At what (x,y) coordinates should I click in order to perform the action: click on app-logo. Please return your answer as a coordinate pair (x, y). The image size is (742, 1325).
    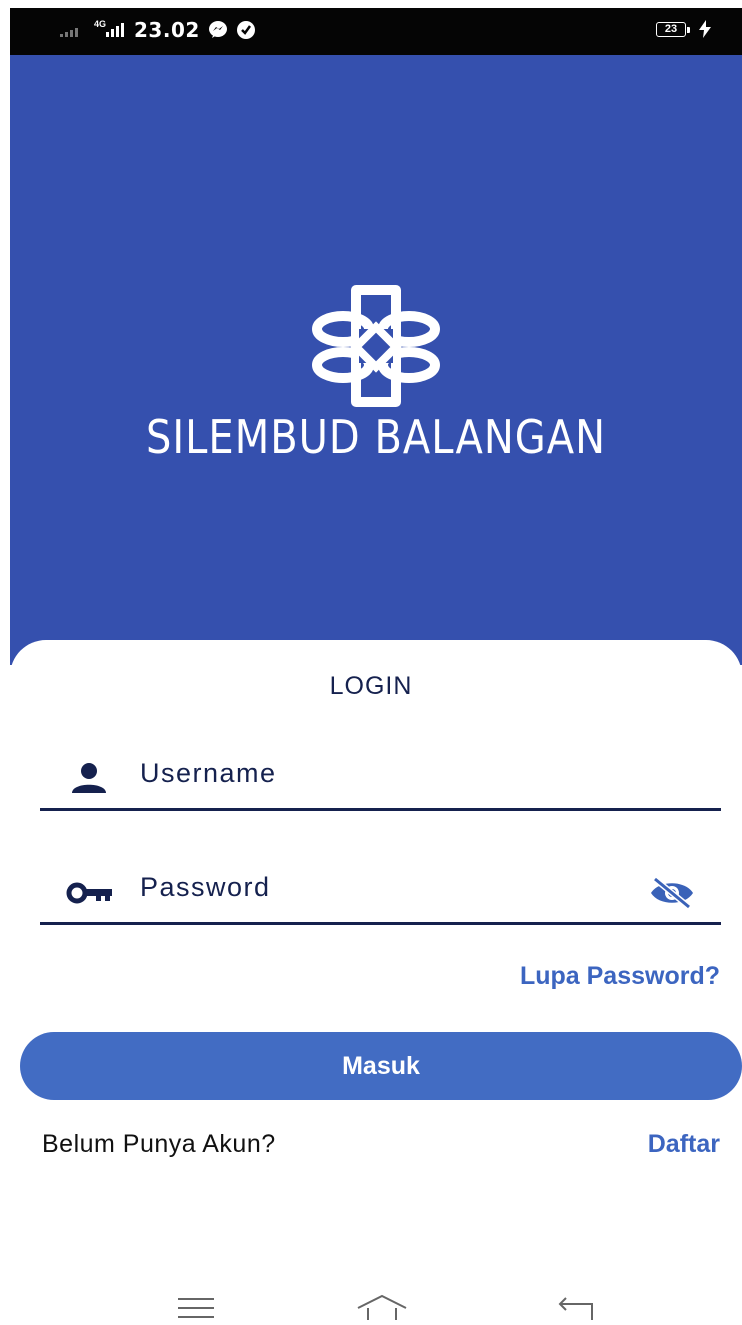
    Looking at the image, I should click on (376, 346).